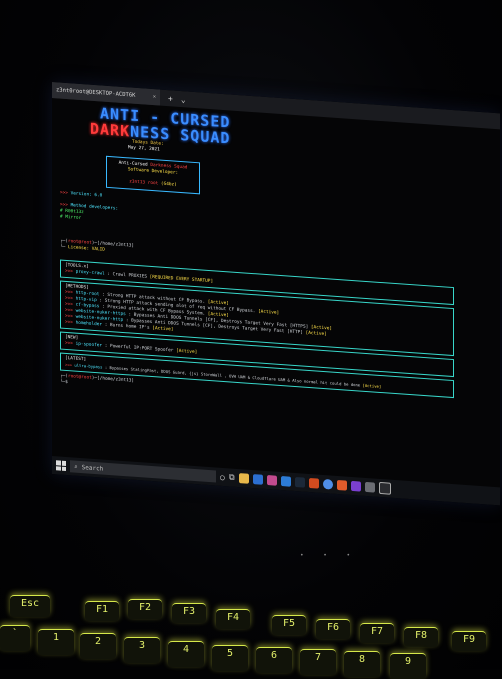  What do you see at coordinates (469, 641) in the screenshot?
I see `keyboard-key: F9` at bounding box center [469, 641].